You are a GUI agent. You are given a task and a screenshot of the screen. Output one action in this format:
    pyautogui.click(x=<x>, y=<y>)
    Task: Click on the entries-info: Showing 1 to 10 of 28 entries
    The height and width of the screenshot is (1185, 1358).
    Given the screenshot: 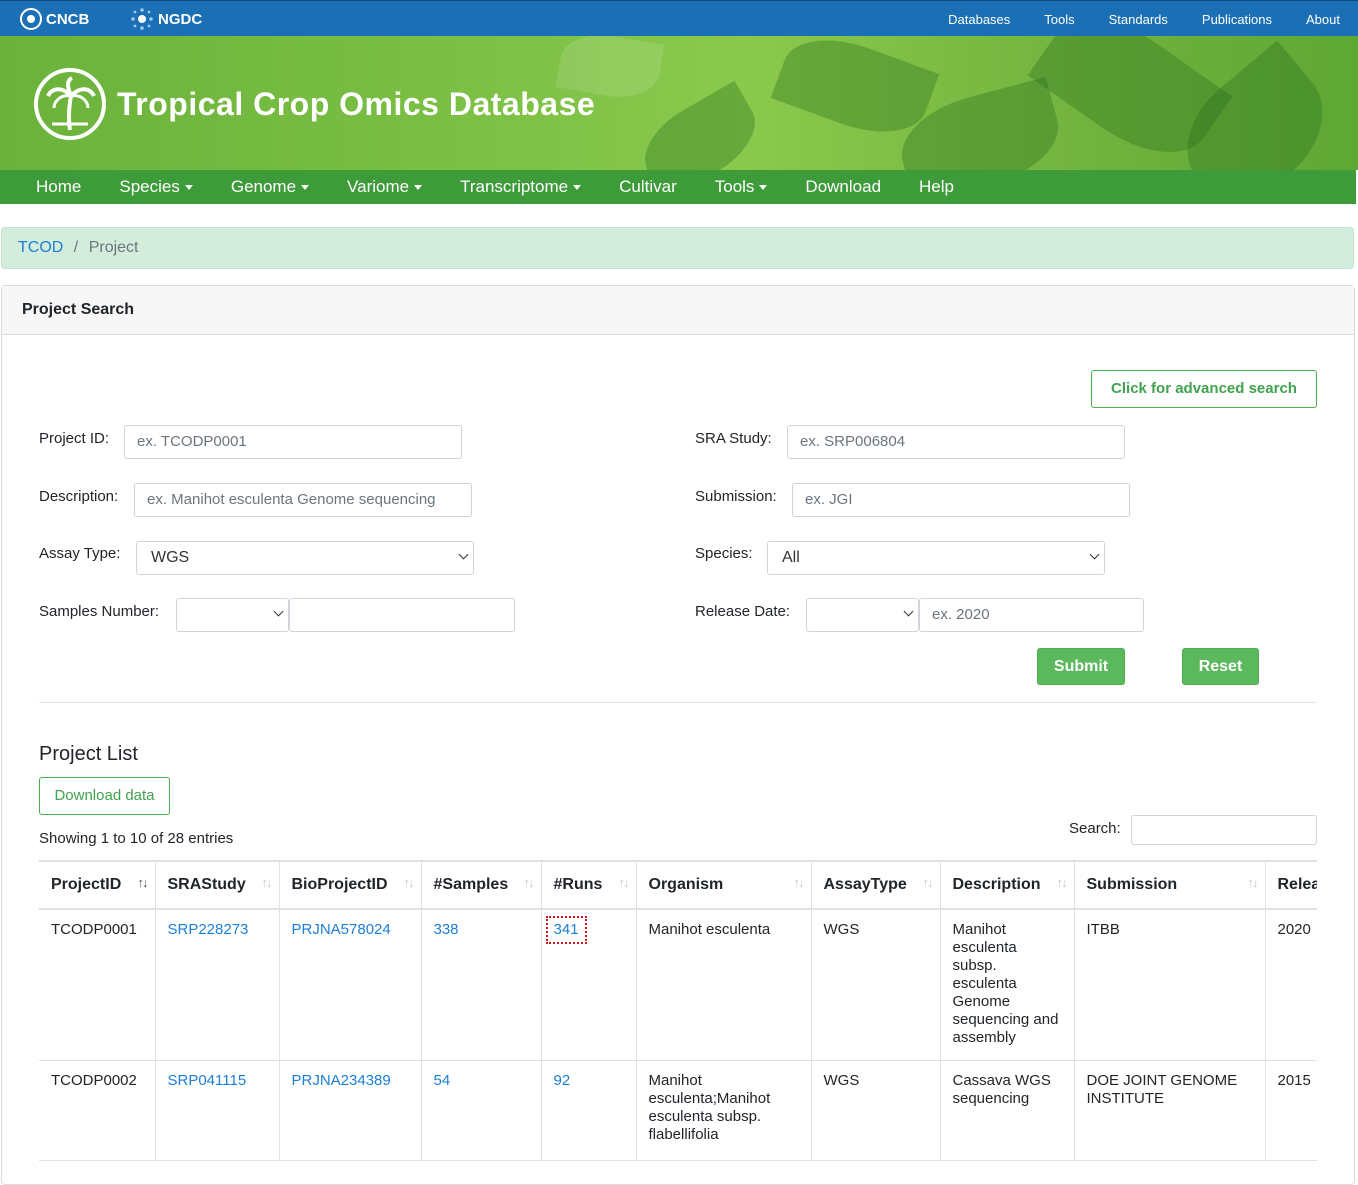 What is the action you would take?
    pyautogui.click(x=136, y=838)
    